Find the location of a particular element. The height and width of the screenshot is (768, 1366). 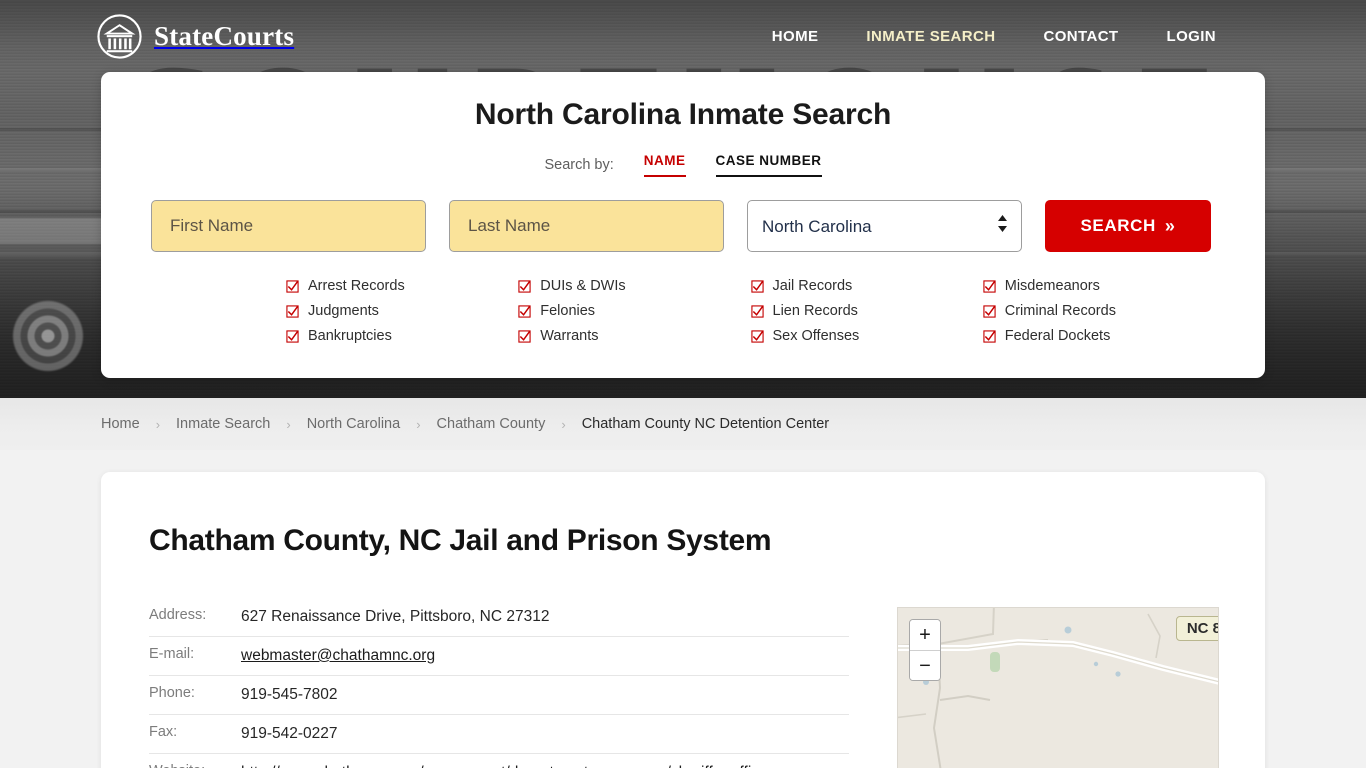

detail-label: Website: is located at coordinates (195, 765).